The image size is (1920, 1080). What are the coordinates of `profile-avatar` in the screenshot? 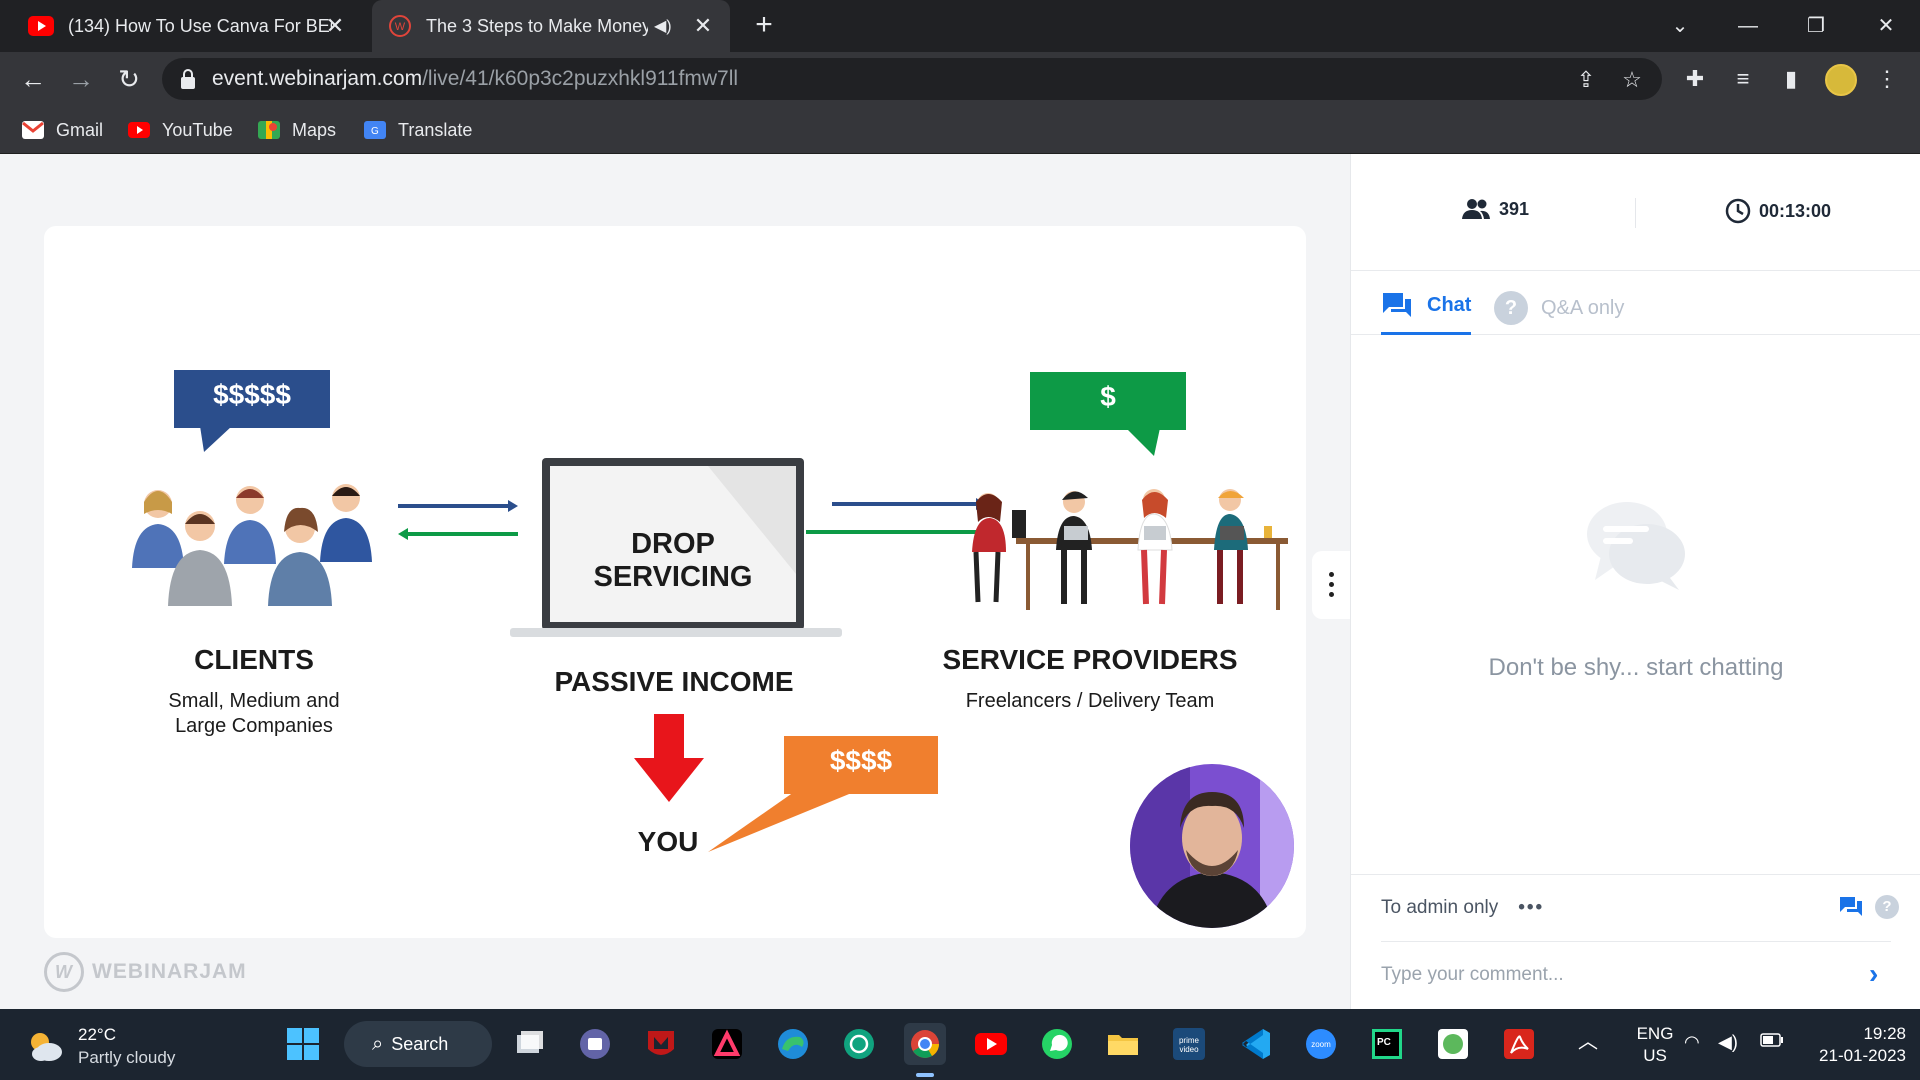 It's located at (1841, 80).